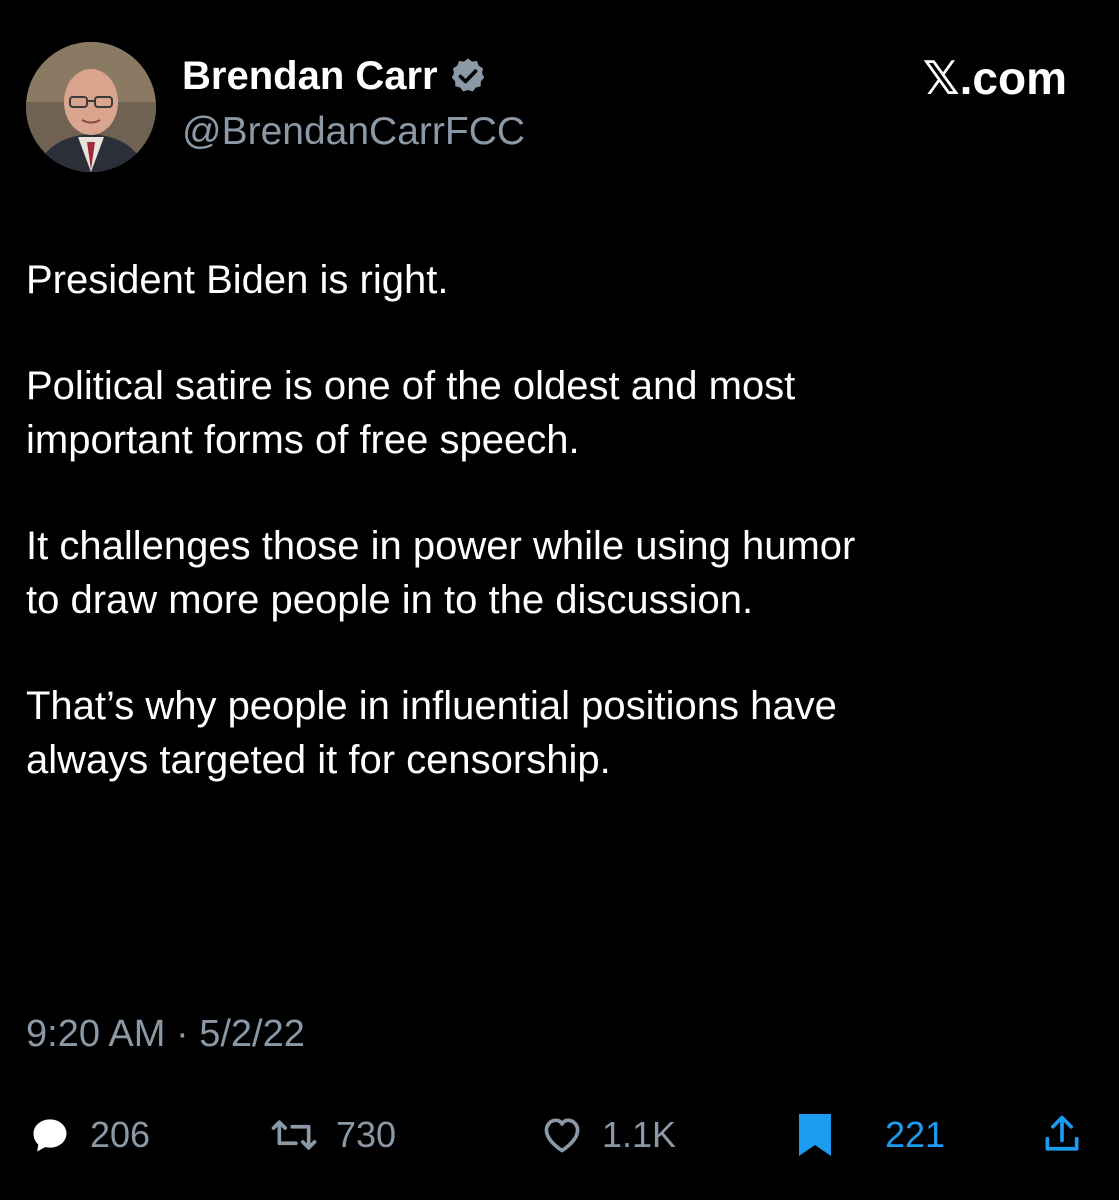 Image resolution: width=1119 pixels, height=1200 pixels. I want to click on bookmark-icon, so click(815, 1135).